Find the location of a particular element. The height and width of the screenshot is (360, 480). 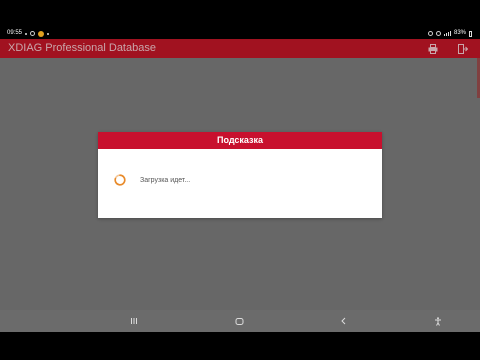

printer-icon is located at coordinates (433, 48).